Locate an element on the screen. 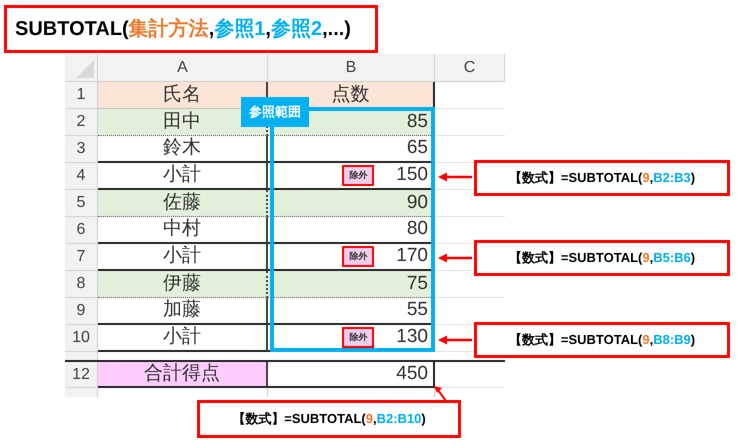 The image size is (739, 445). formula-callout: 【数式】=SUBTOTAL(9,B5:B6) is located at coordinates (602, 258).